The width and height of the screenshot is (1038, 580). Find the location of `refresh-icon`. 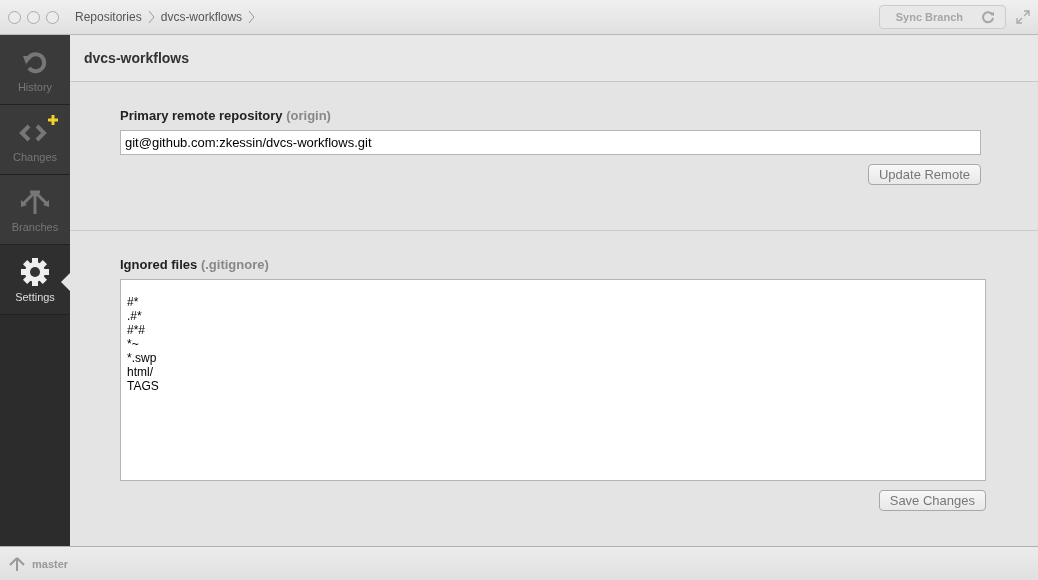

refresh-icon is located at coordinates (988, 17).